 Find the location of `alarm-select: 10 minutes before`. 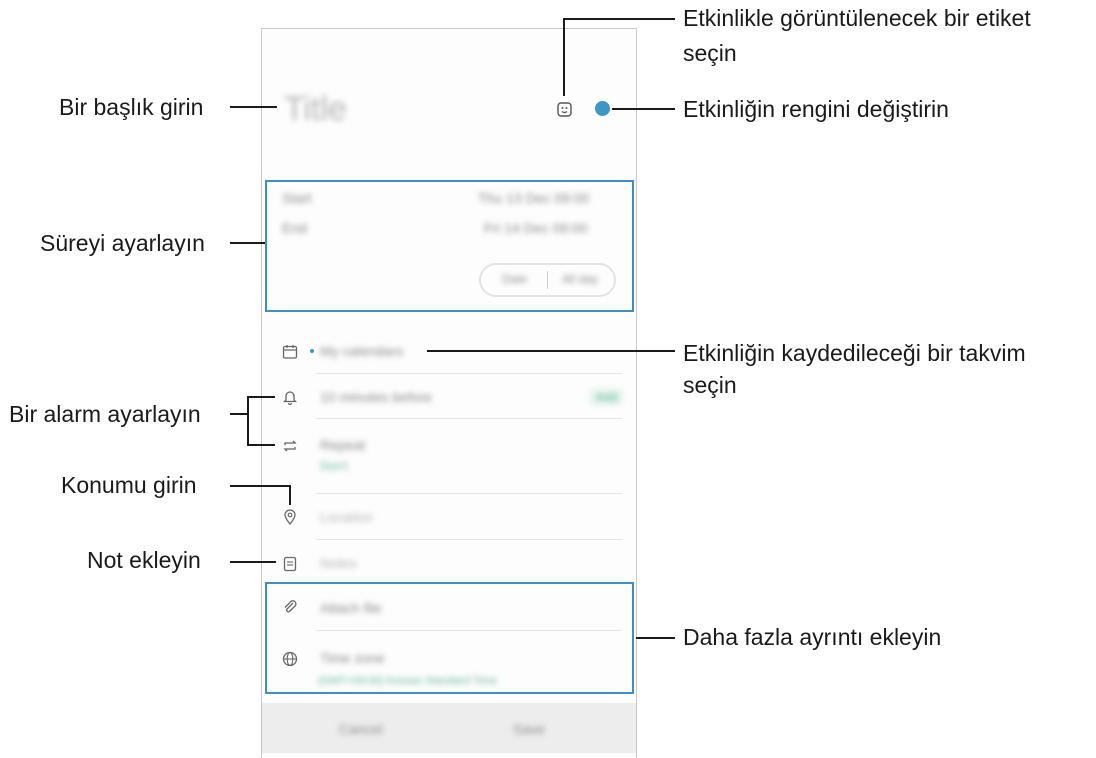

alarm-select: 10 minutes before is located at coordinates (376, 397).